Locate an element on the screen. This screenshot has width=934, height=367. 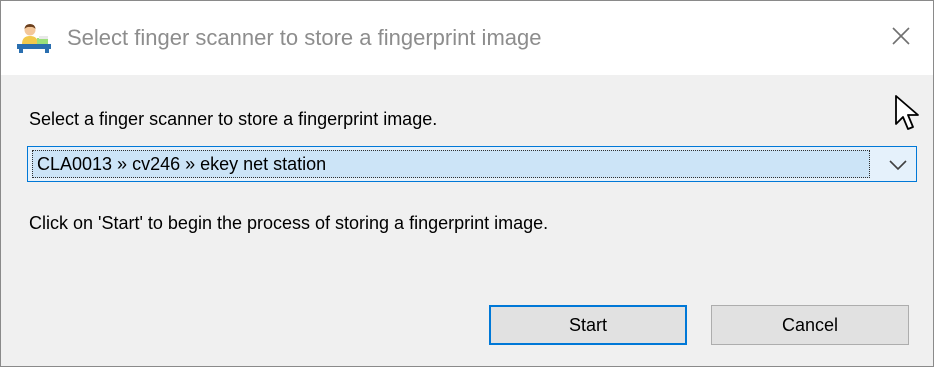
scanner-select-value: CLA0013 » cv246 » ekey net station is located at coordinates (451, 164).